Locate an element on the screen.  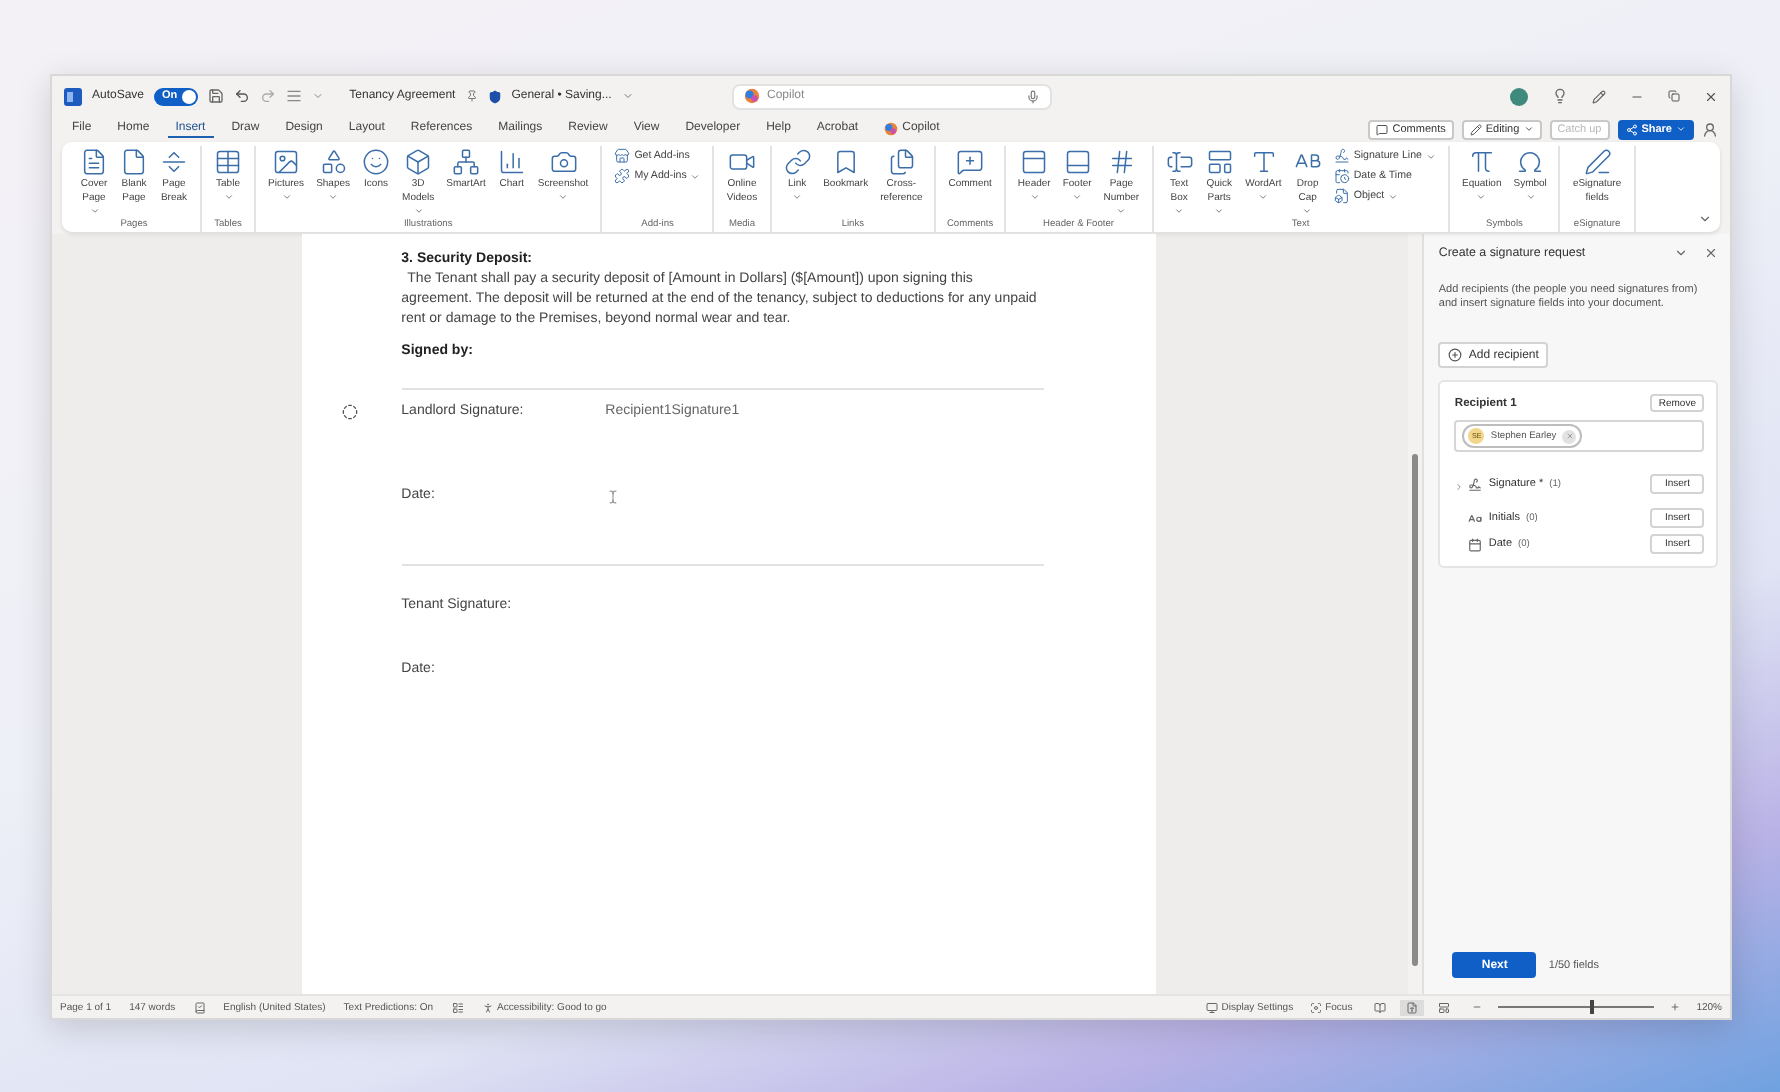
page-break-icon is located at coordinates (174, 162).